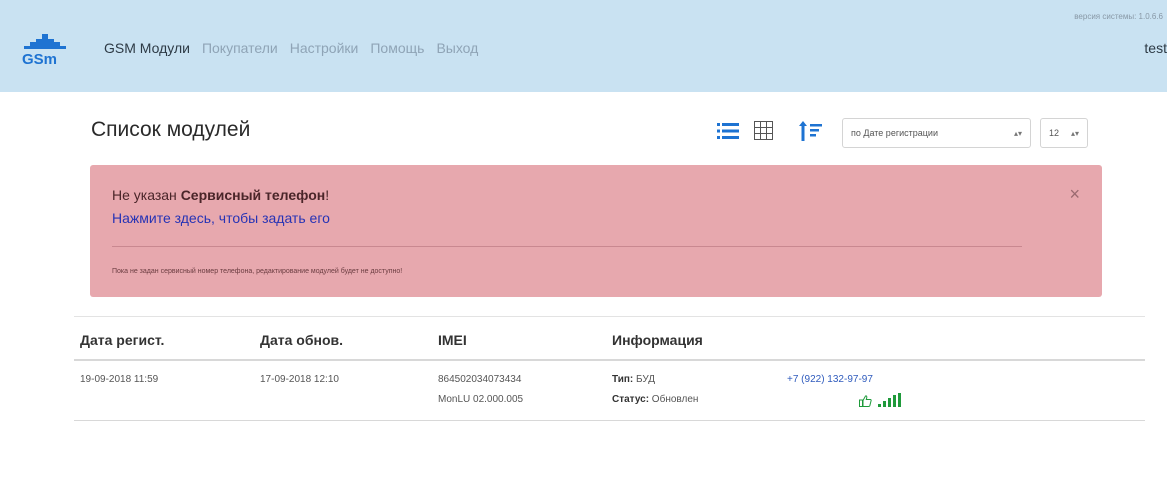 The width and height of the screenshot is (1167, 497). Describe the element at coordinates (674, 399) in the screenshot. I see `status-value: Обновлен` at that location.